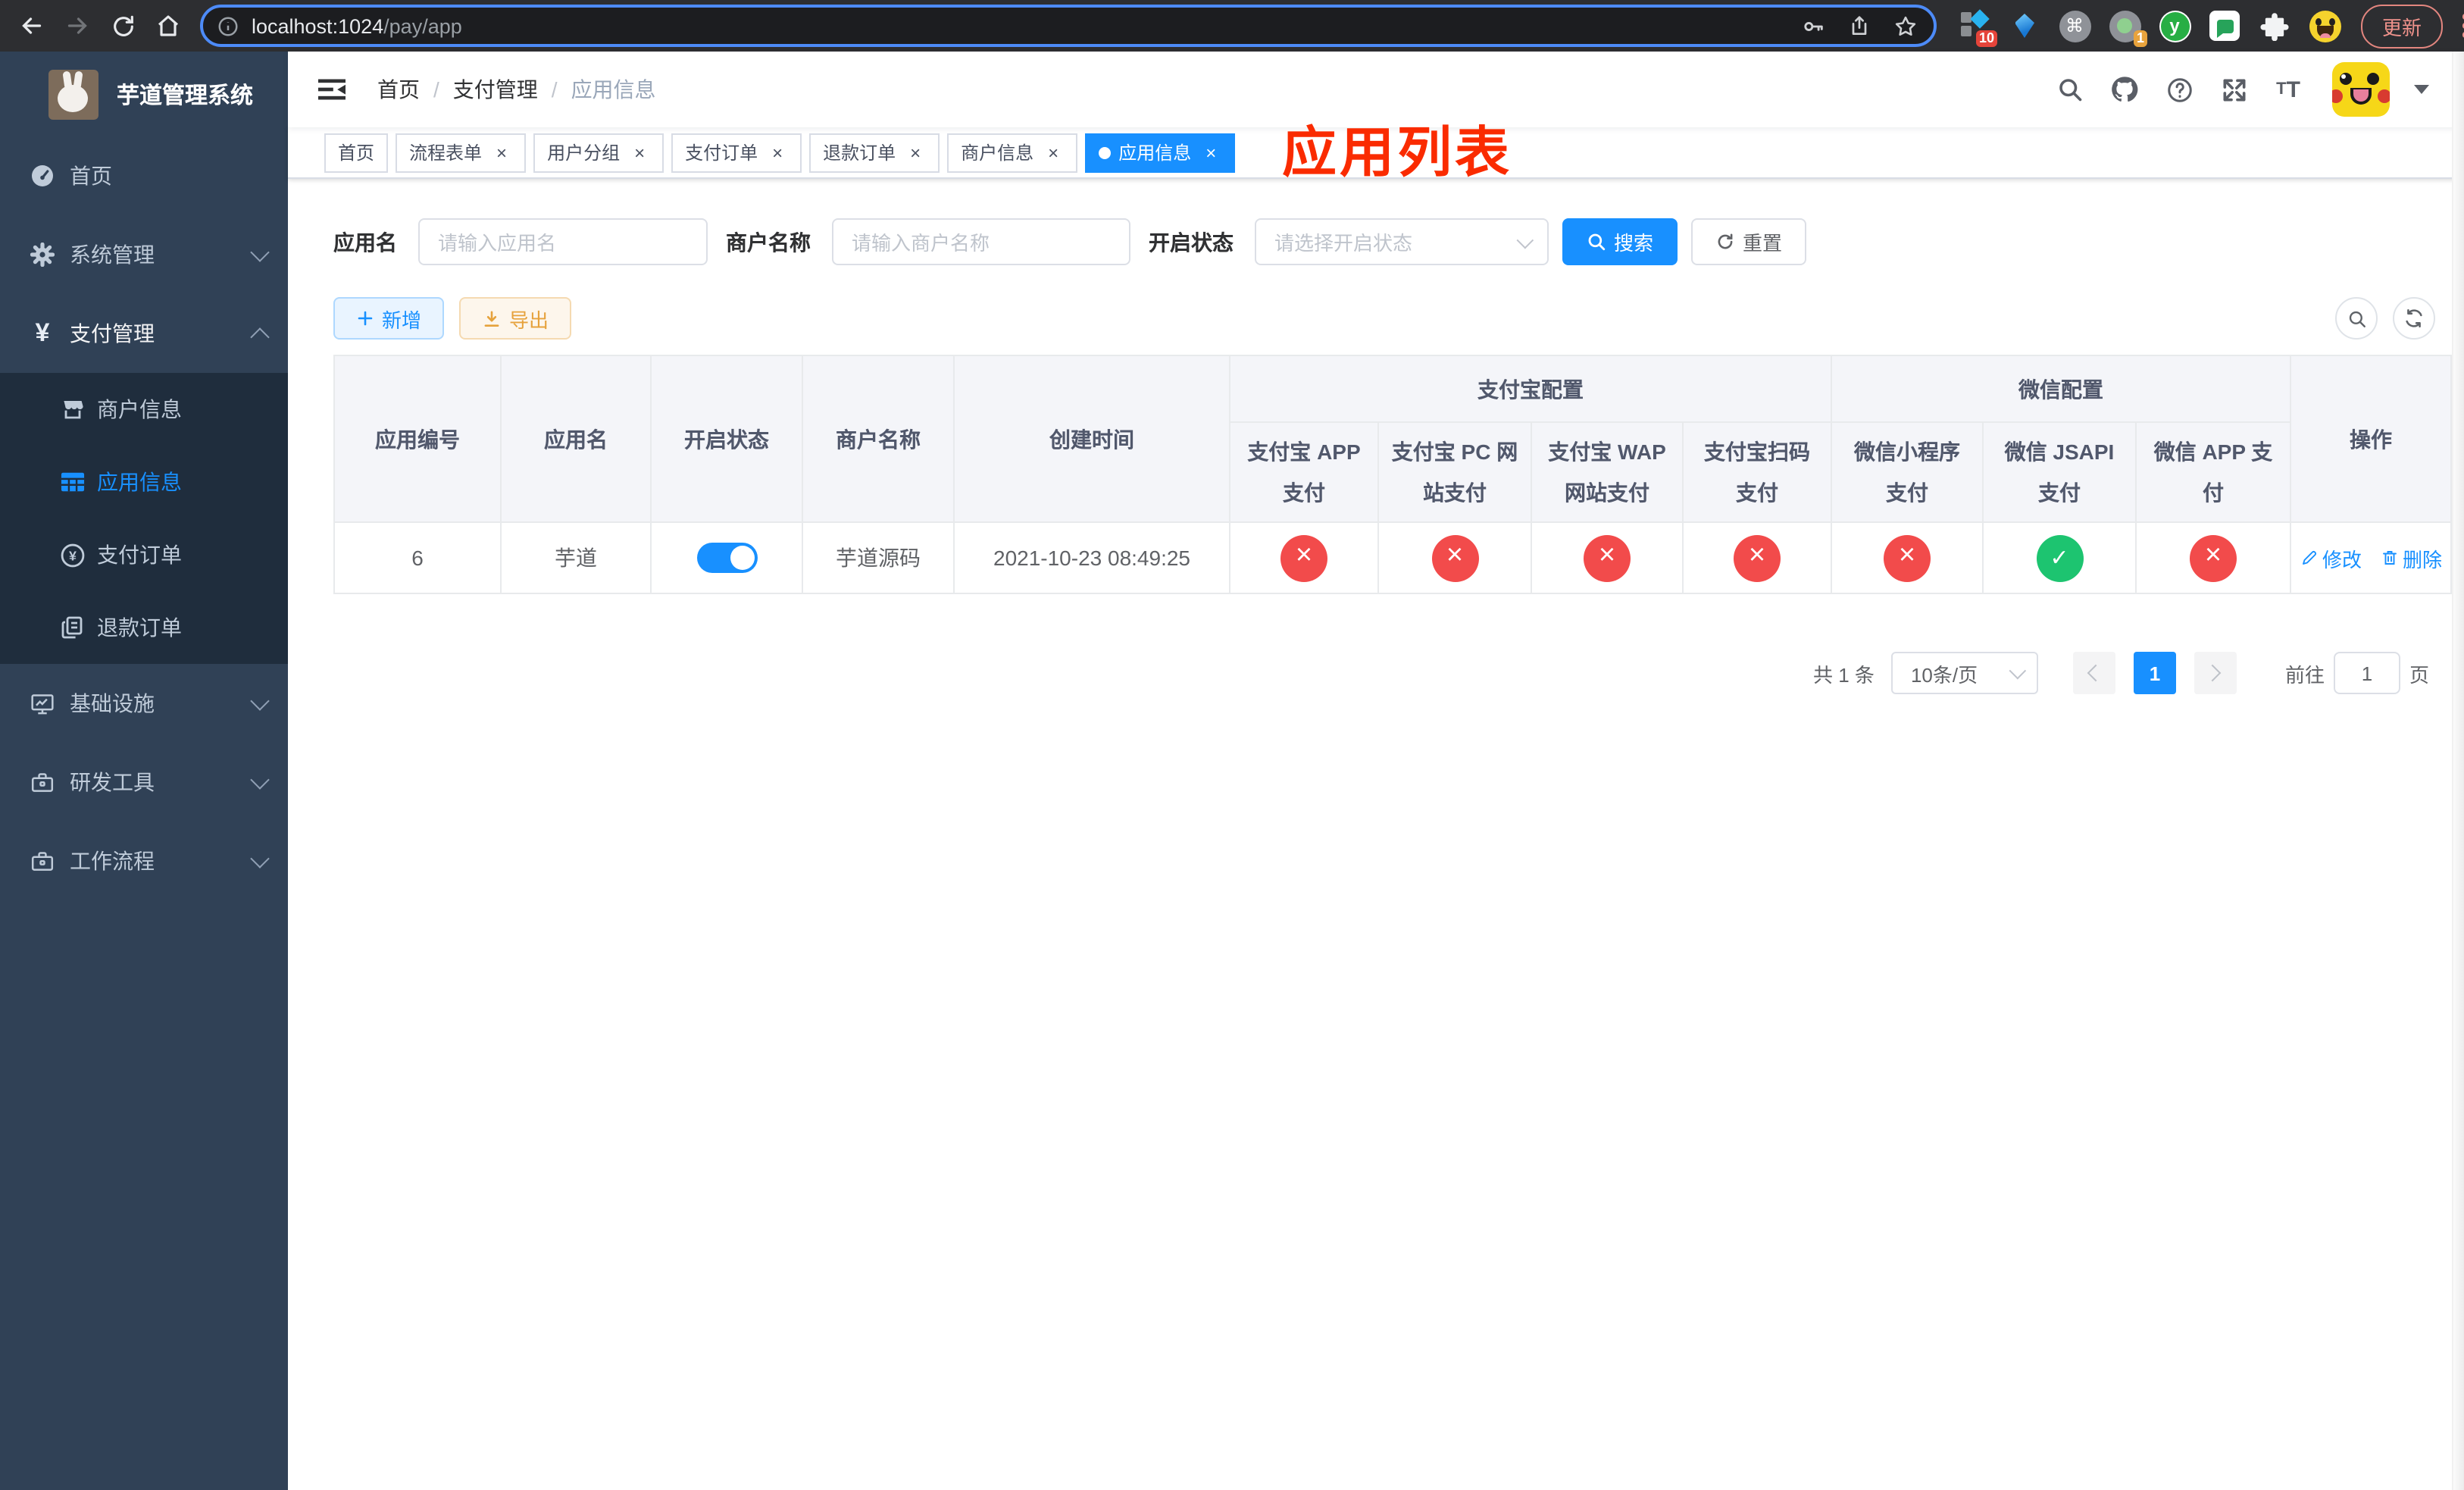 The width and height of the screenshot is (2464, 1490). Describe the element at coordinates (2274, 26) in the screenshot. I see `extension-puzzle-icon` at that location.